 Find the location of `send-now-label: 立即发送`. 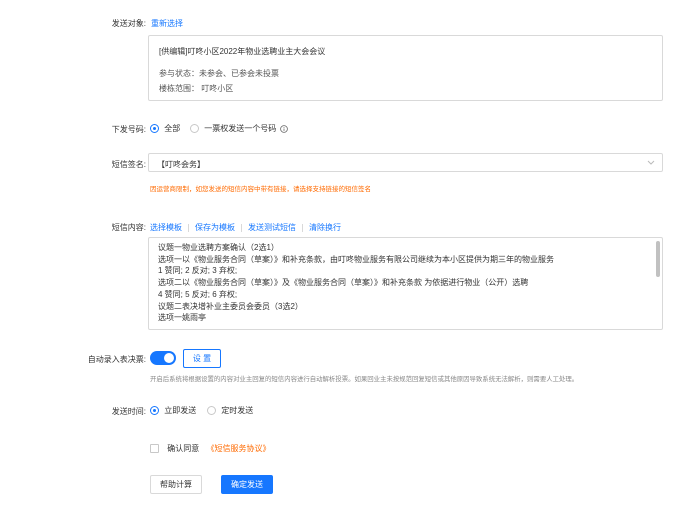

send-now-label: 立即发送 is located at coordinates (180, 410).